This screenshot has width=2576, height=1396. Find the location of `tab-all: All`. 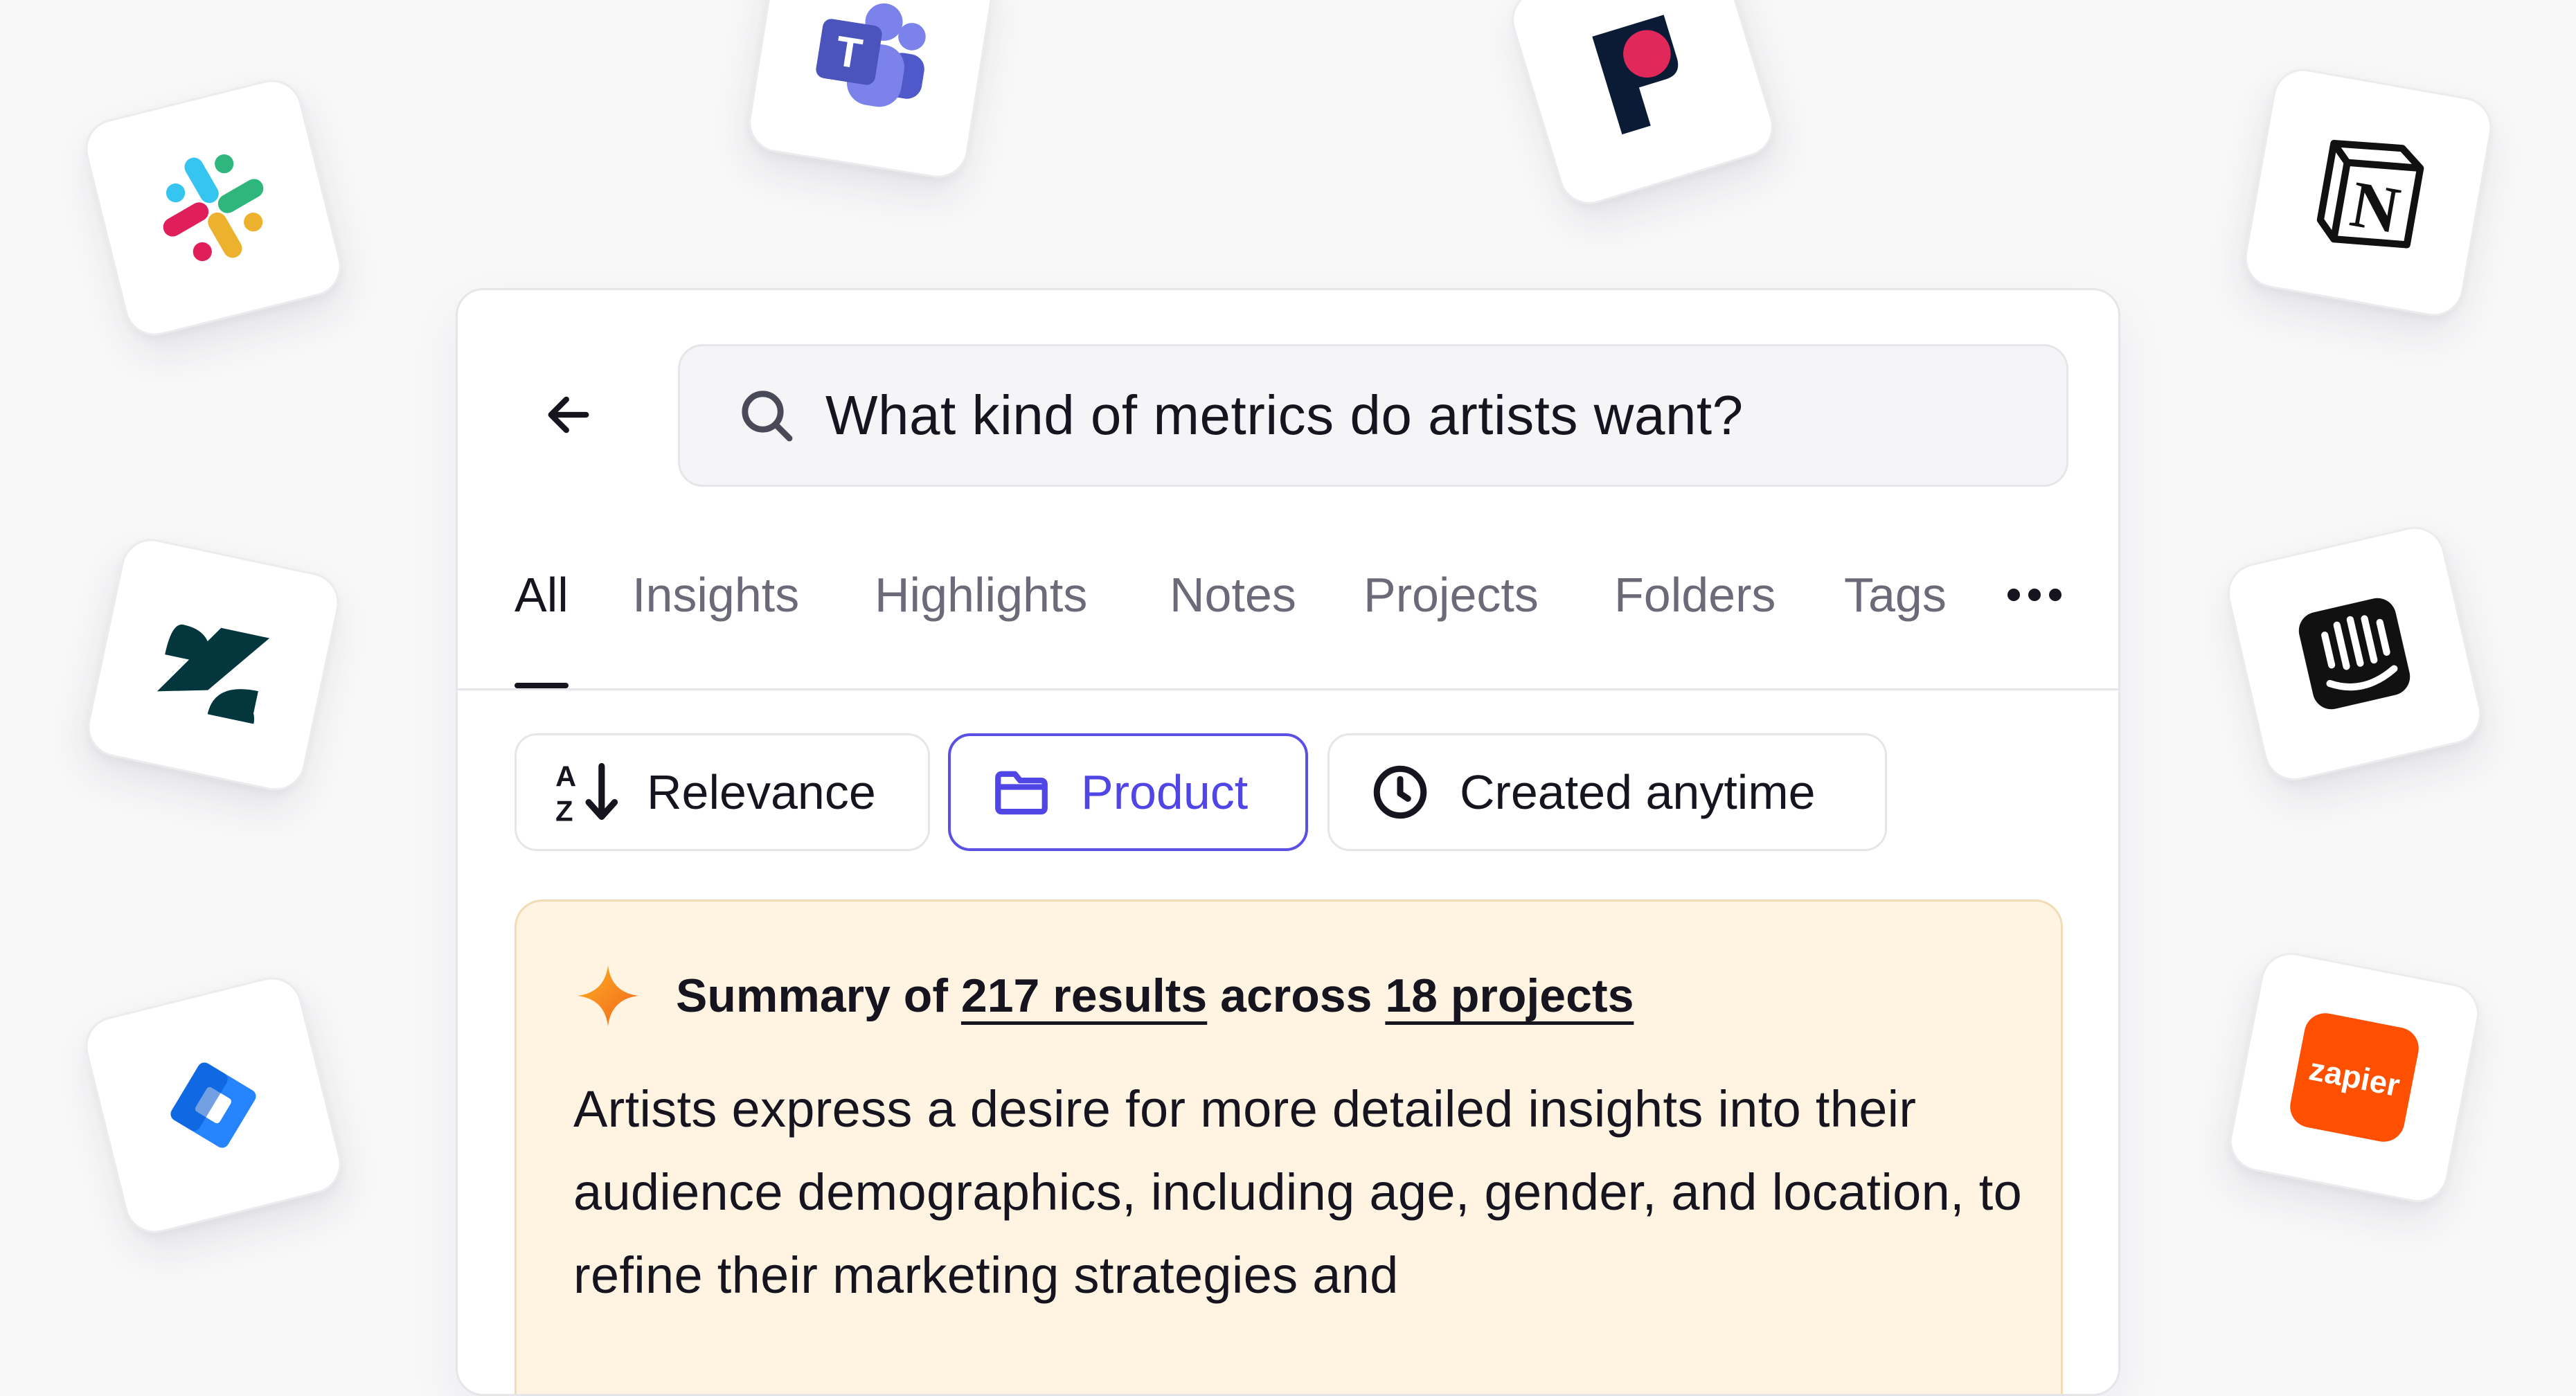

tab-all: All is located at coordinates (542, 627).